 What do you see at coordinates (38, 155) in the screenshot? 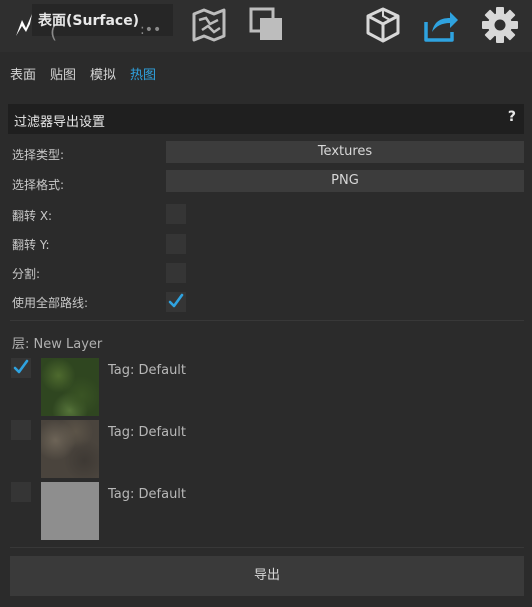
I see `select-type-label: 选择类型:` at bounding box center [38, 155].